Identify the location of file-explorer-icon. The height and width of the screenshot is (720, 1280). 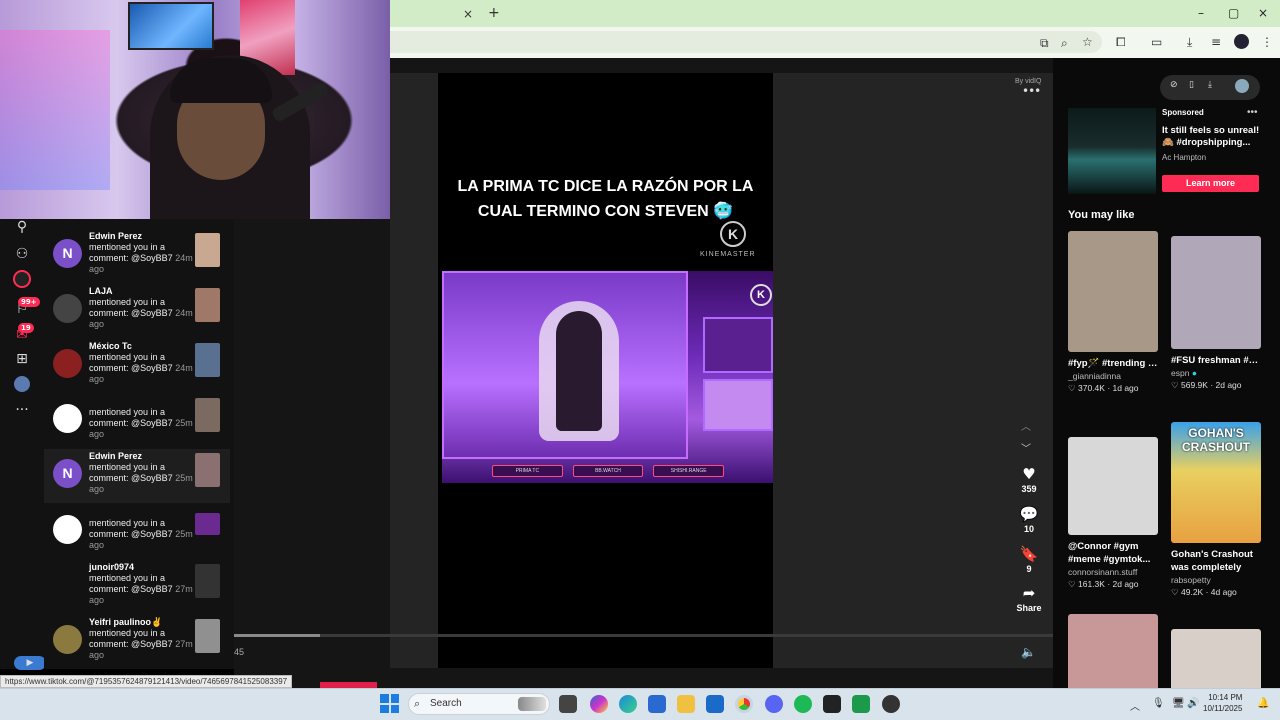
(686, 704).